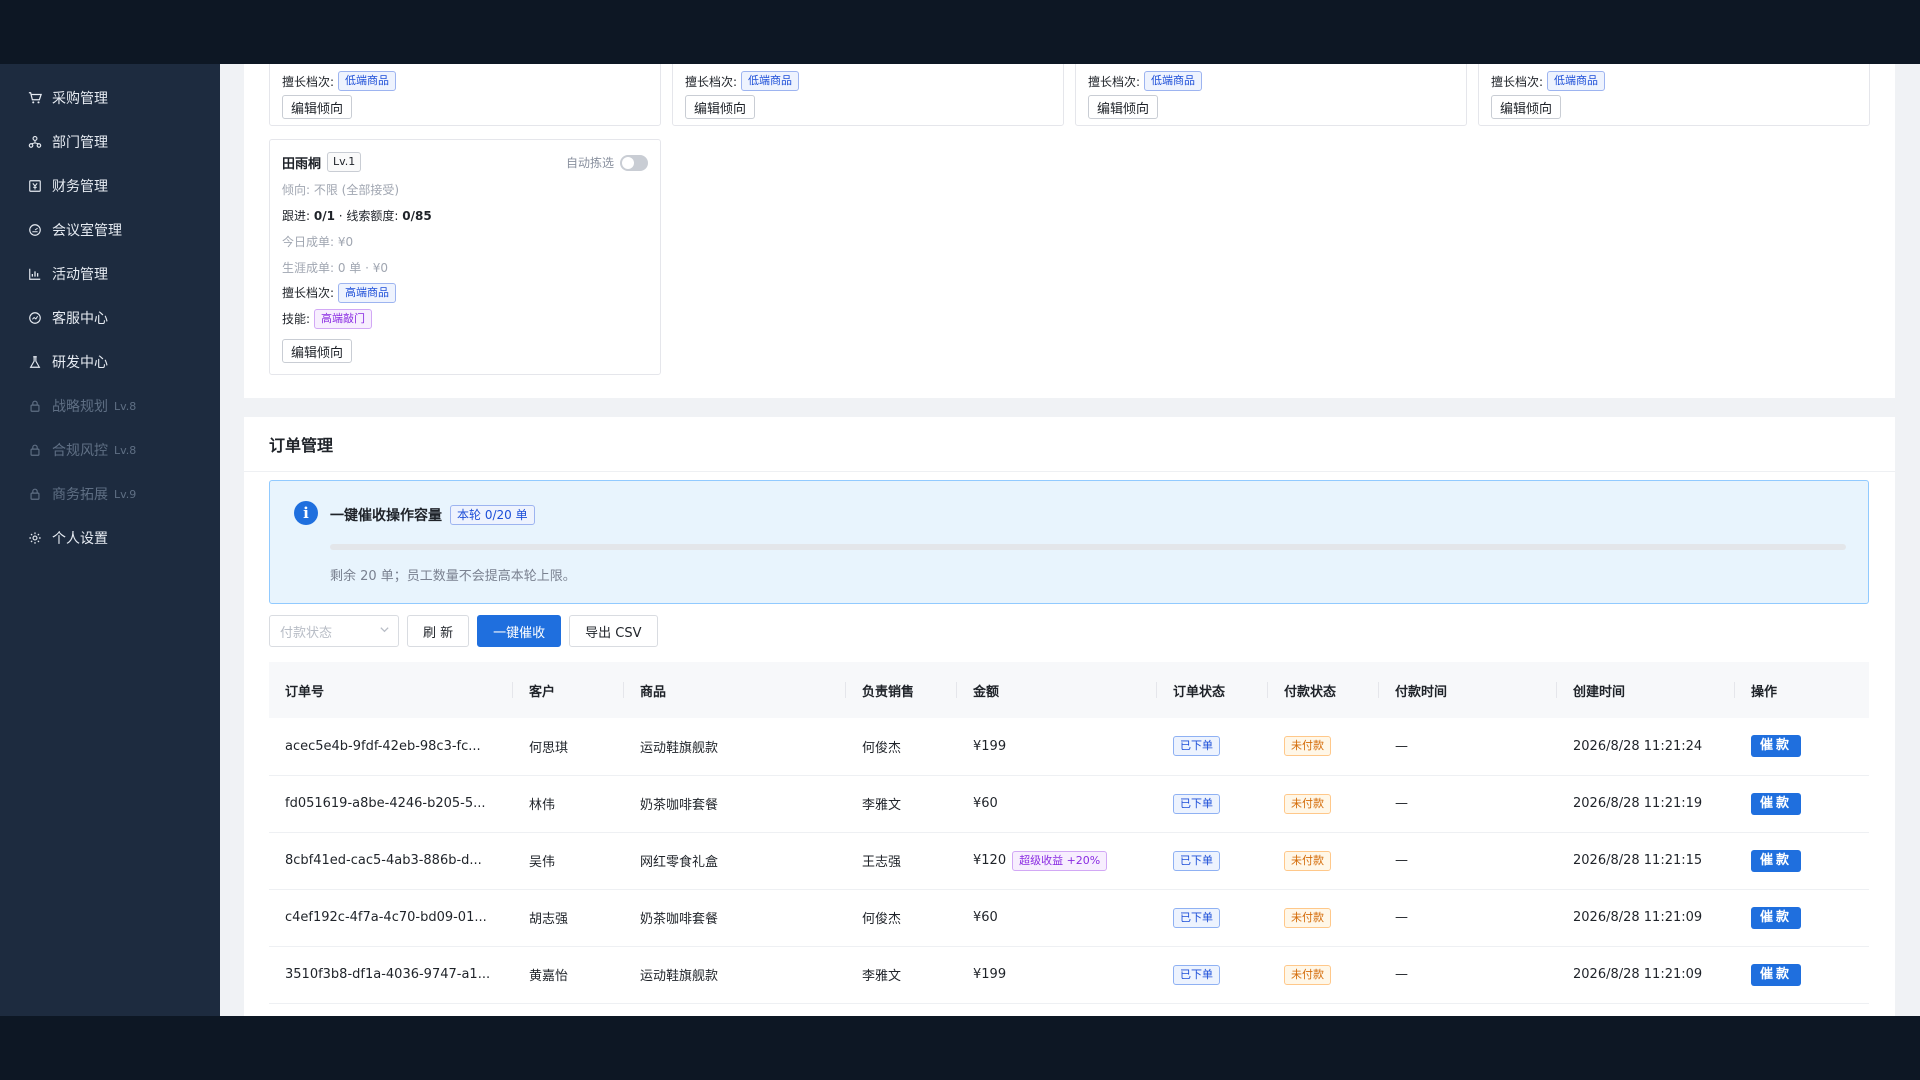  I want to click on export-csv-button: 导出 CSV, so click(613, 631).